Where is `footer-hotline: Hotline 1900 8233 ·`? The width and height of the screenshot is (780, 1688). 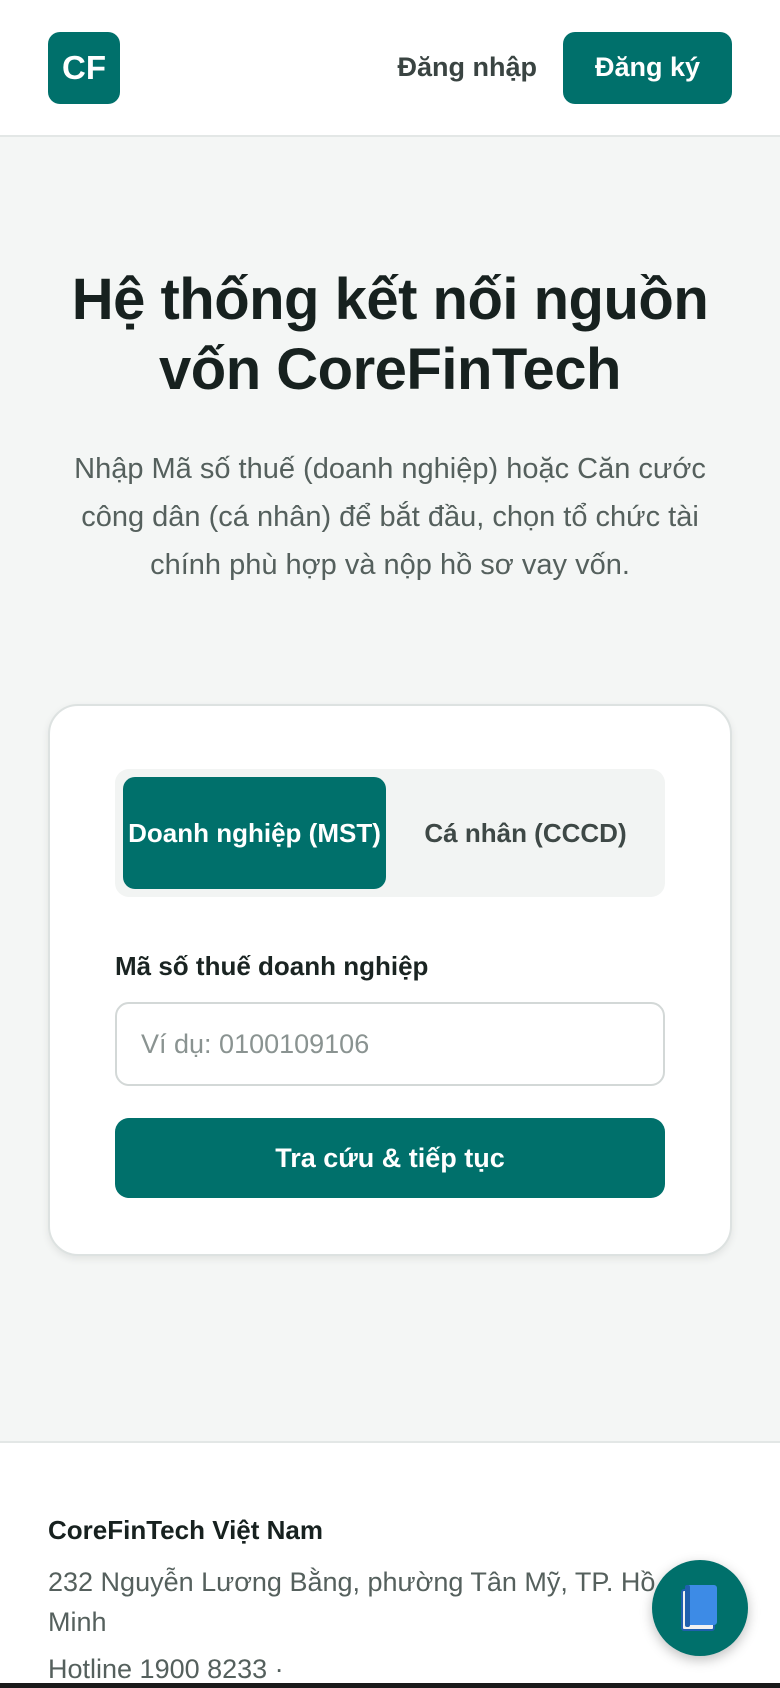
footer-hotline: Hotline 1900 8233 · is located at coordinates (166, 1669).